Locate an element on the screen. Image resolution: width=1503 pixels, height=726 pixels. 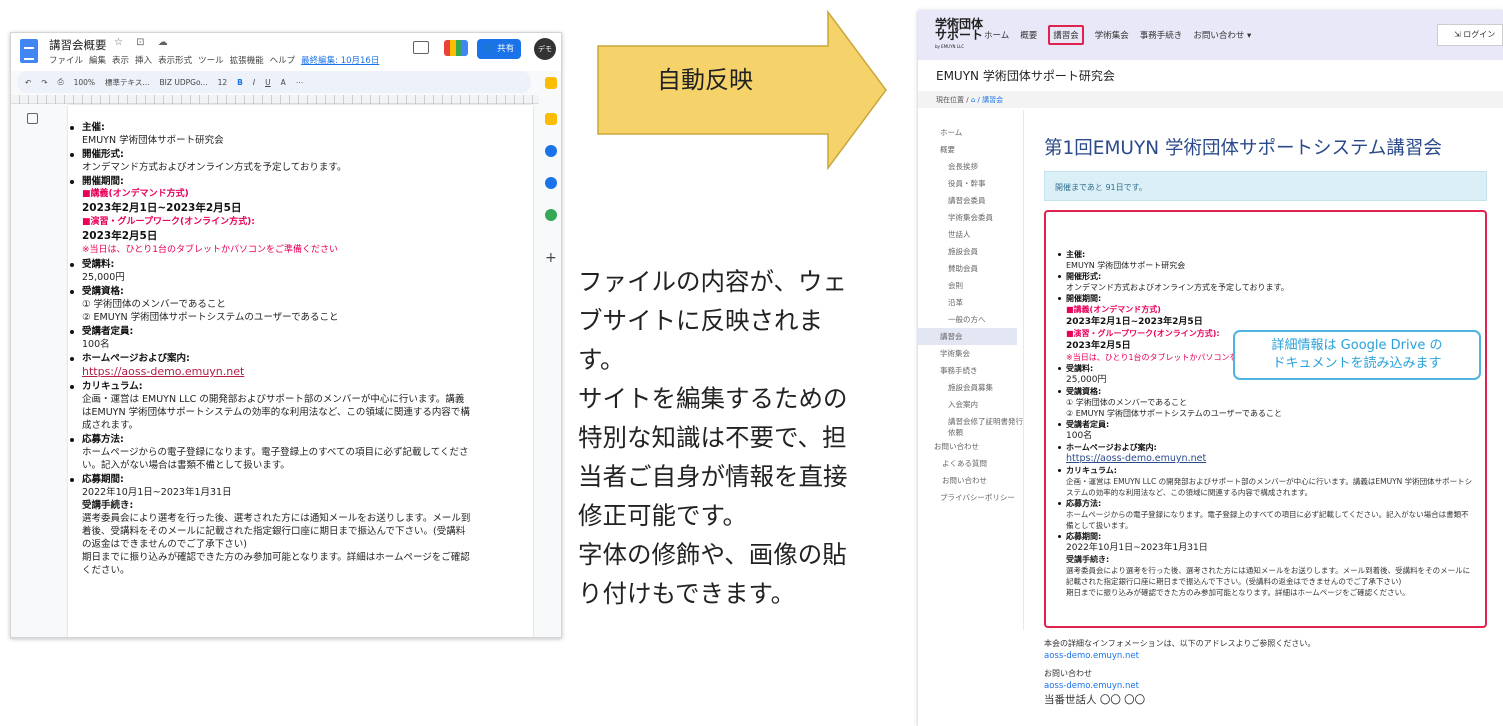
nav-conference: 学術集会 is located at coordinates (1112, 37).